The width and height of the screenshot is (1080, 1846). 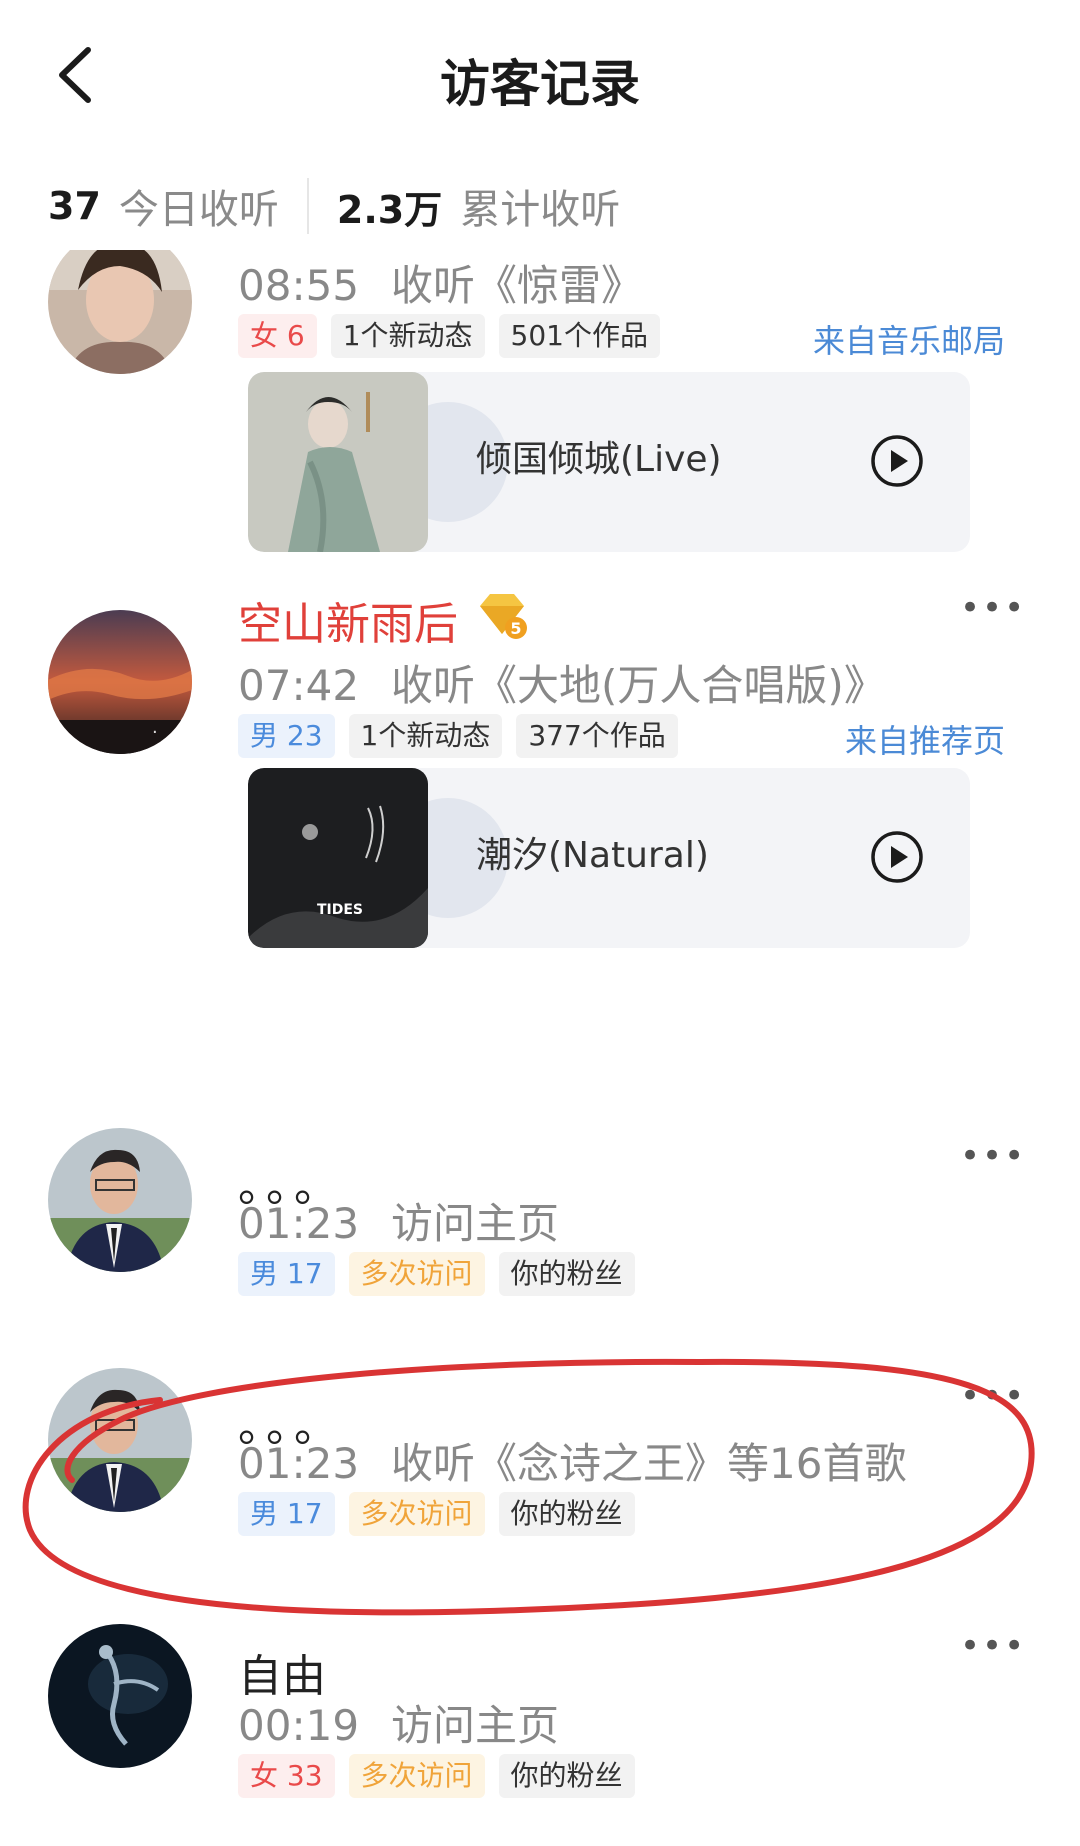 I want to click on song-card: 倾国倾城(Live), so click(x=609, y=462).